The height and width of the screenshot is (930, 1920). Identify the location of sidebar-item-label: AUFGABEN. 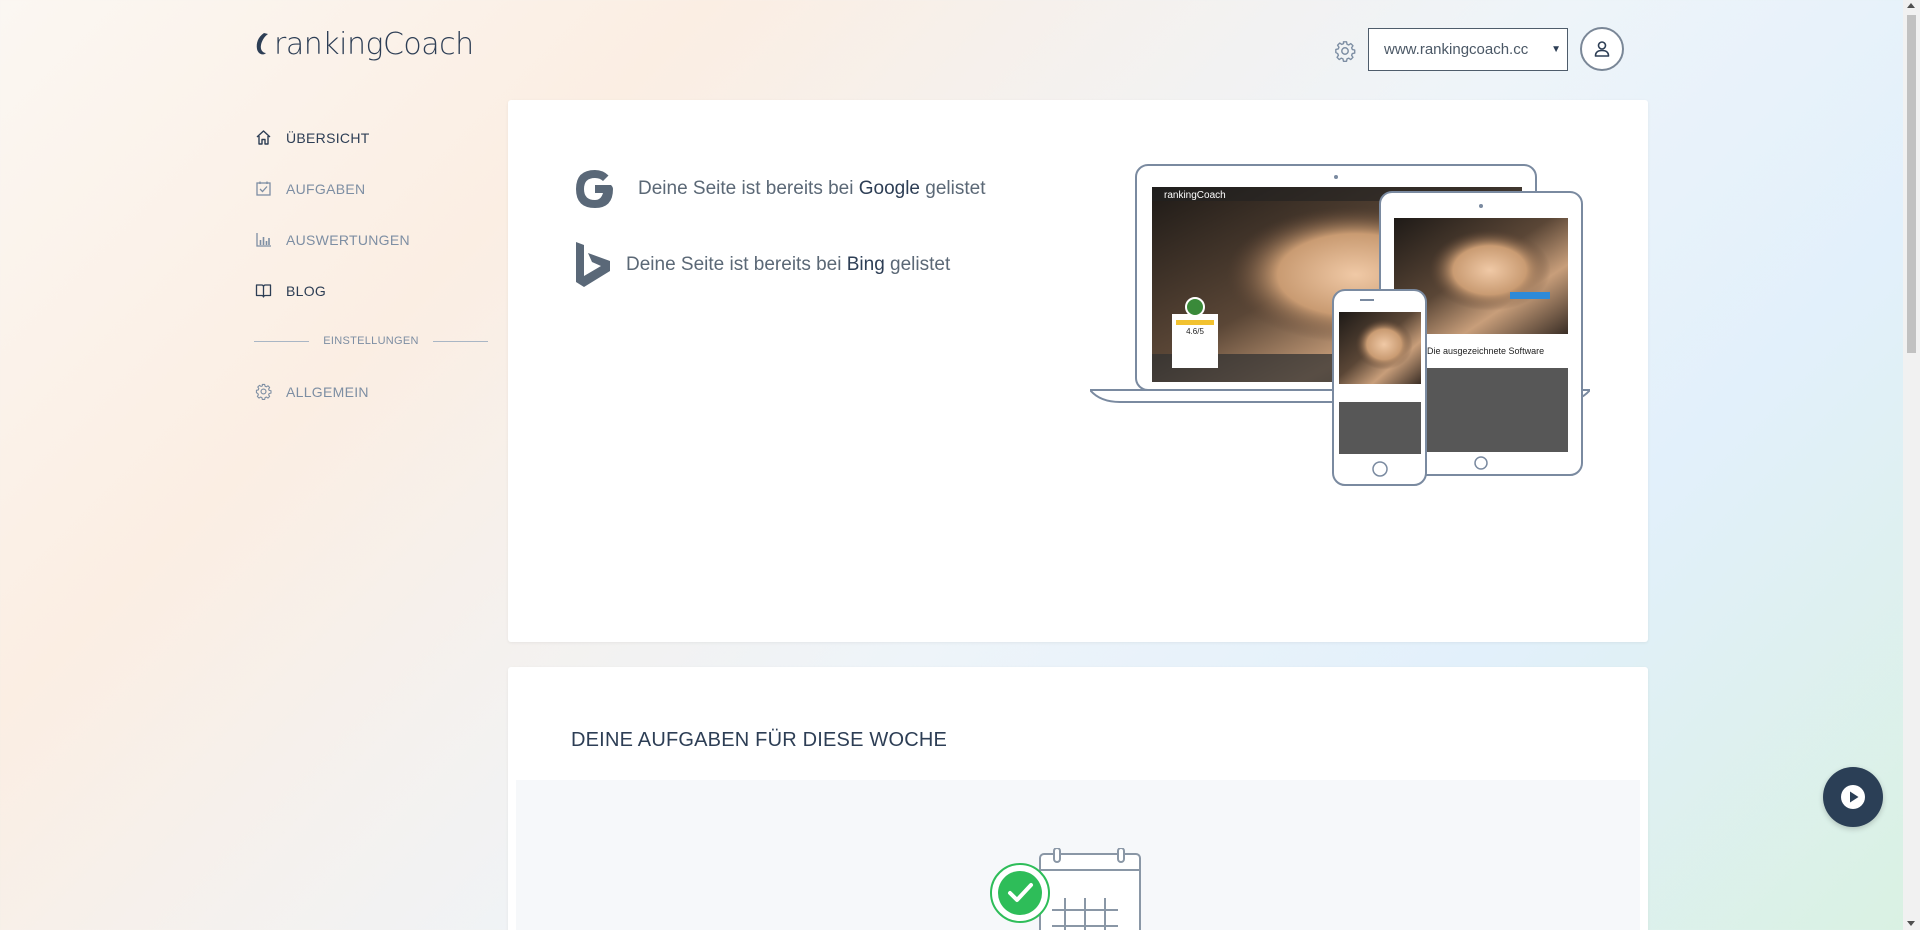
(326, 188).